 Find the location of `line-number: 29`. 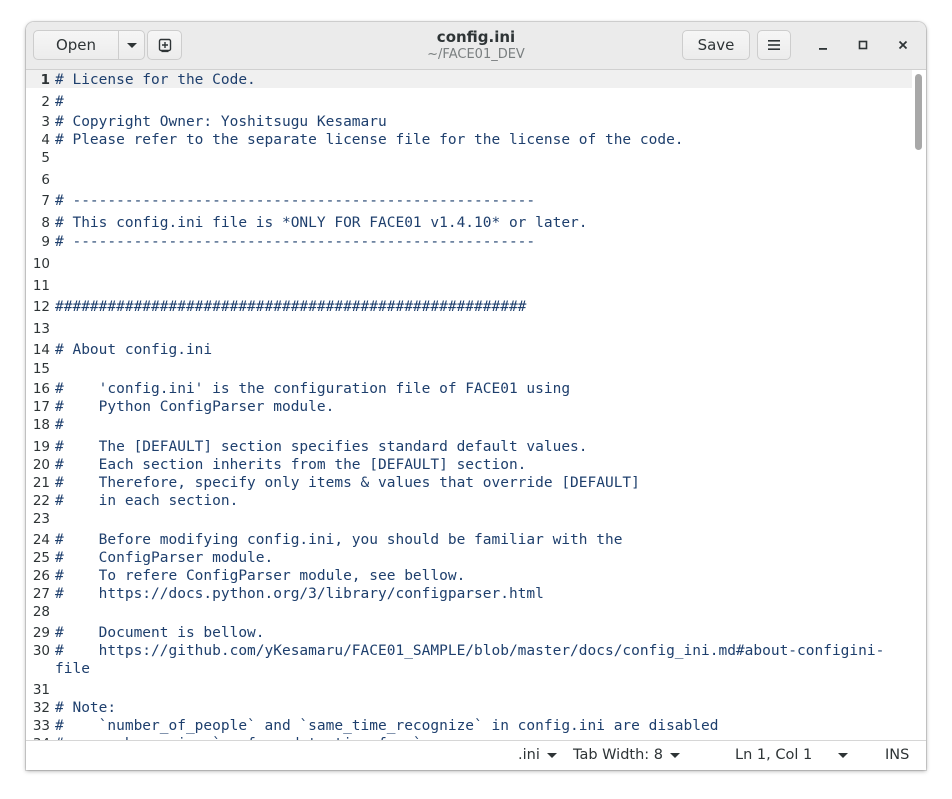

line-number: 29 is located at coordinates (41, 633).